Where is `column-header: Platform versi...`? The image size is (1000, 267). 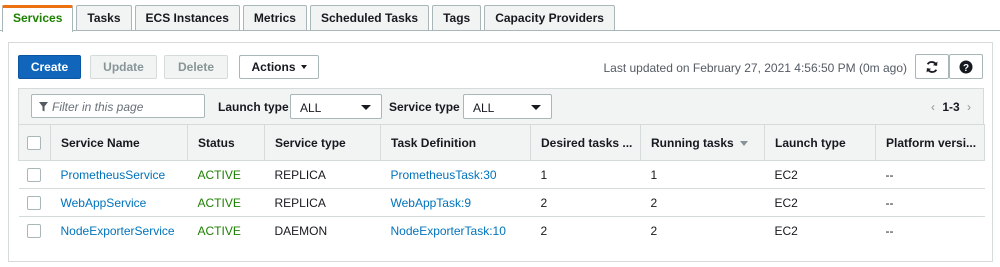
column-header: Platform versi... is located at coordinates (930, 142).